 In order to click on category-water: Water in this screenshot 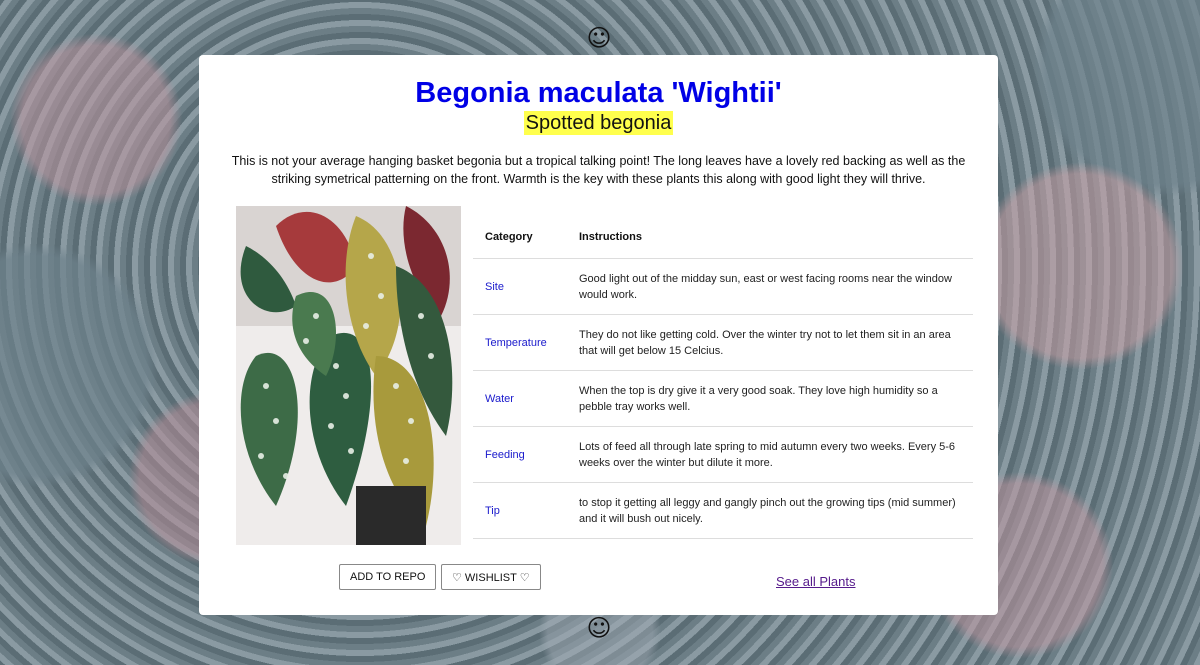, I will do `click(520, 398)`.